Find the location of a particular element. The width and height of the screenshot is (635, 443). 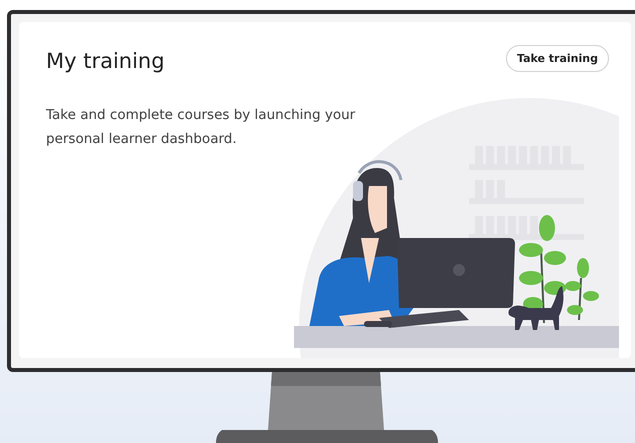

card-description: Take and complete courses by launching your personal learner dashboard. is located at coordinates (201, 127).